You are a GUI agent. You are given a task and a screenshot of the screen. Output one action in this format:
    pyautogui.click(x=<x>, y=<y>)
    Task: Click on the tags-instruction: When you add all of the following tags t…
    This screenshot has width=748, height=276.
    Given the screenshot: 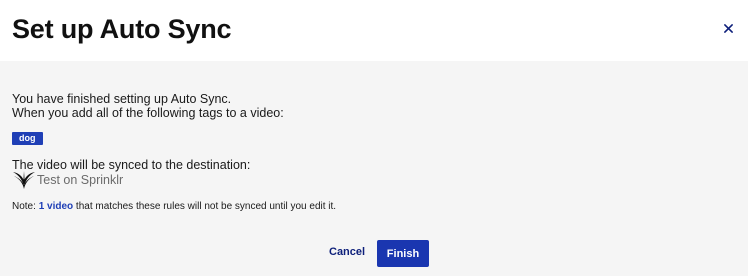 What is the action you would take?
    pyautogui.click(x=148, y=113)
    